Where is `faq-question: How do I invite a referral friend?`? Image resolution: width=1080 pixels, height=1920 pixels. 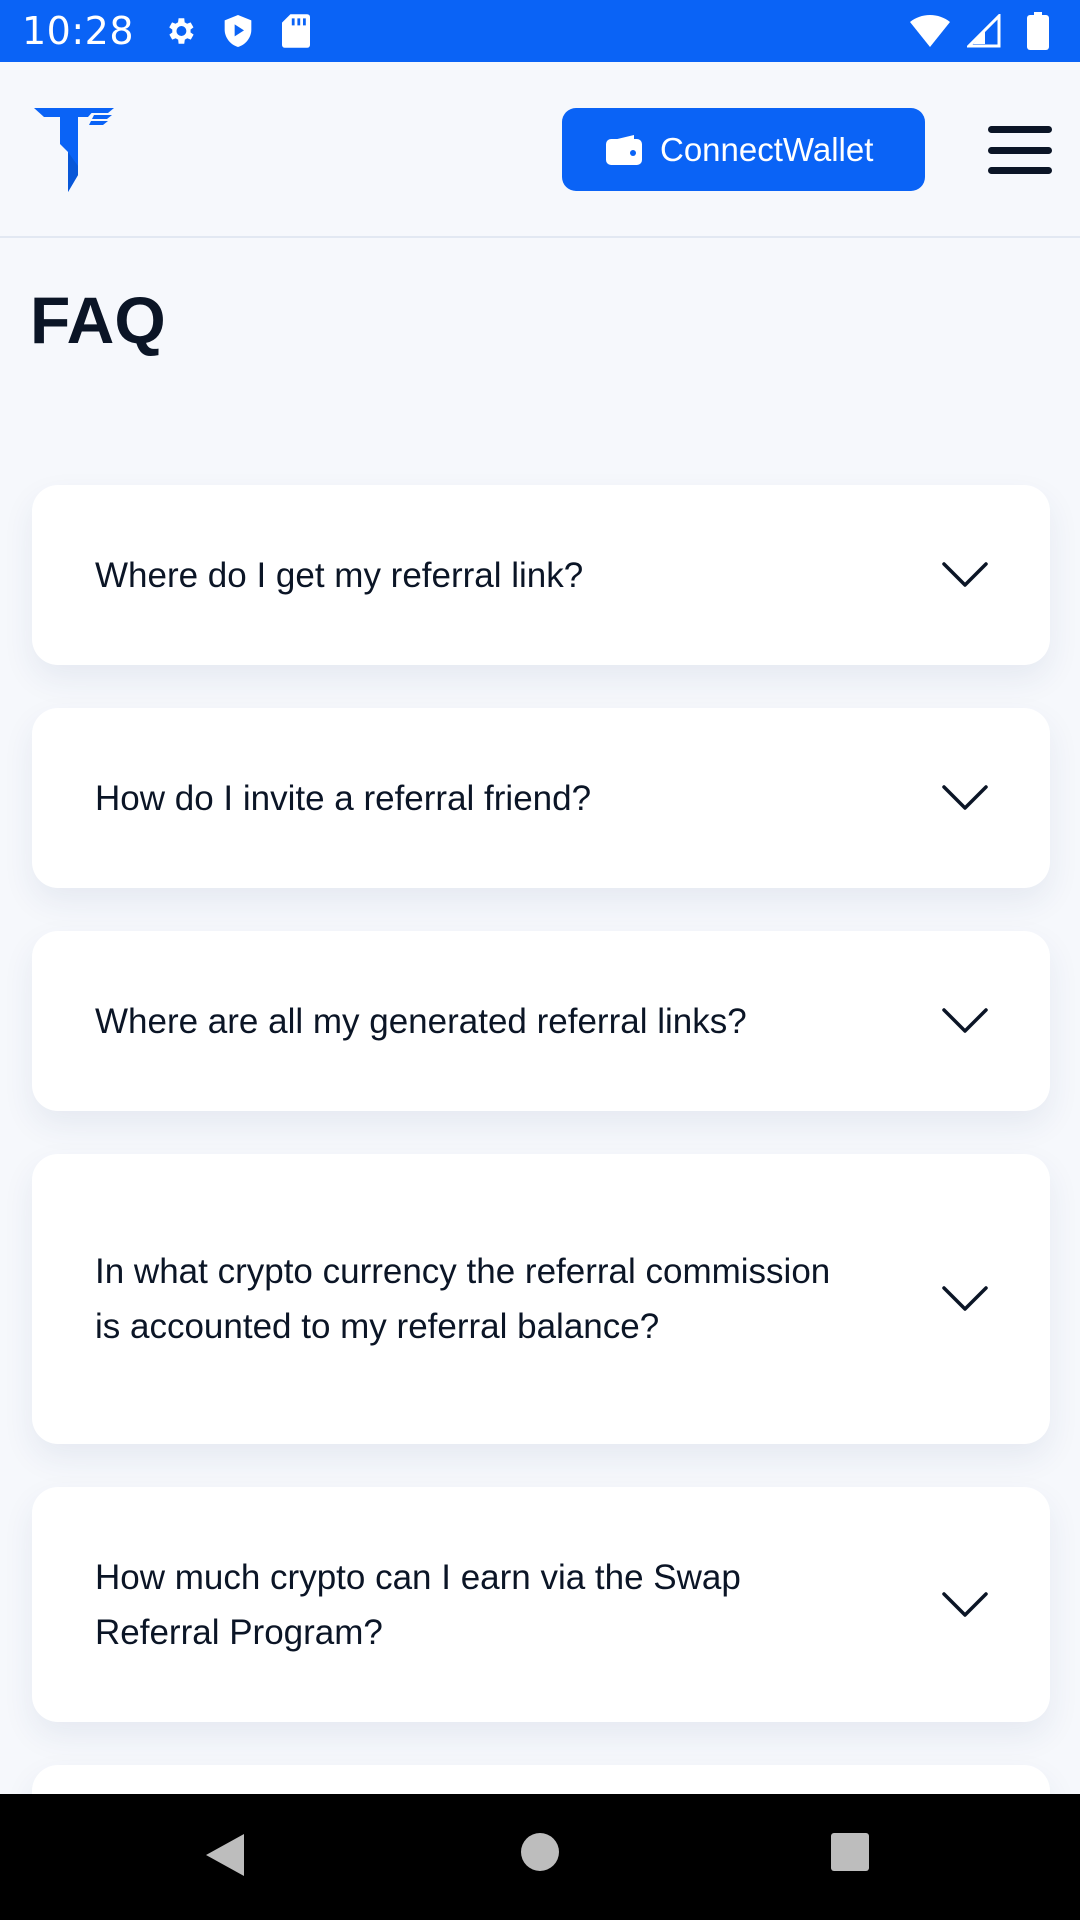 faq-question: How do I invite a referral friend? is located at coordinates (343, 798).